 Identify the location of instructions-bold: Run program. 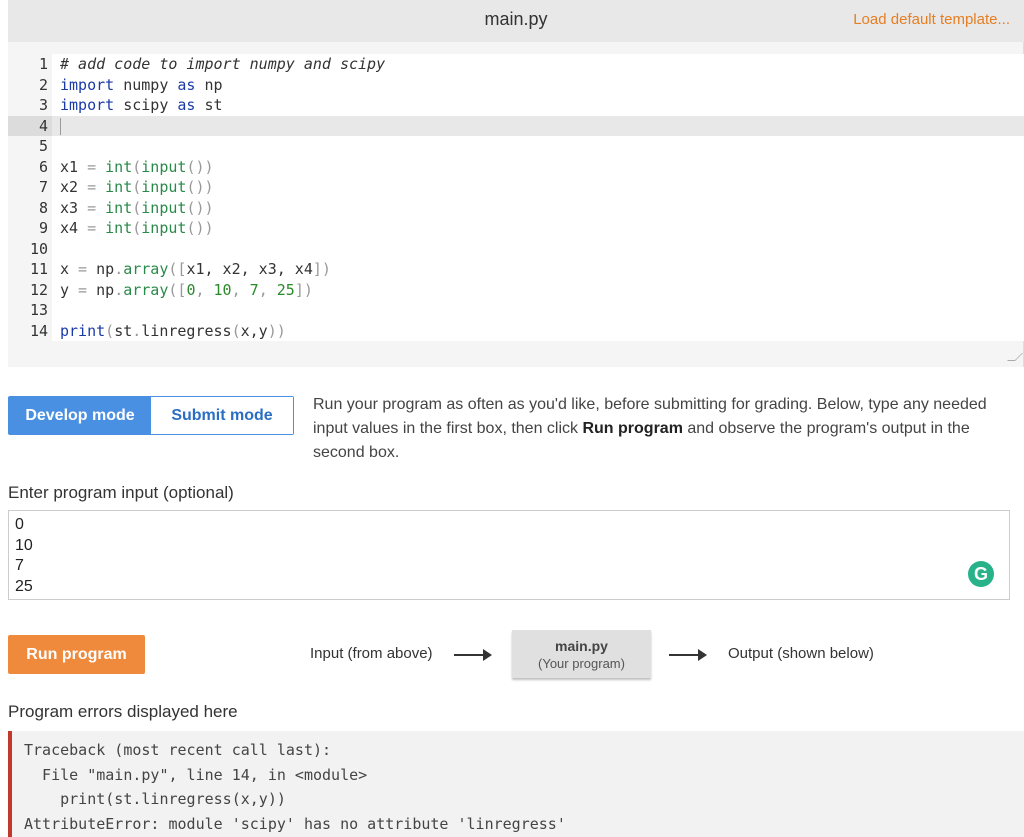
(632, 428).